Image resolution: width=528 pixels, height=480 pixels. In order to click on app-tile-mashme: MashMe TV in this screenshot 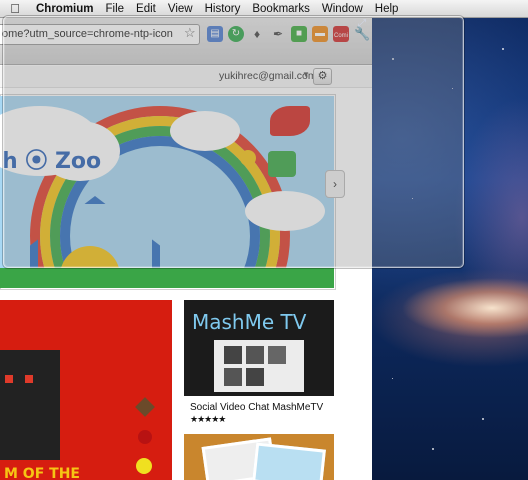, I will do `click(259, 348)`.